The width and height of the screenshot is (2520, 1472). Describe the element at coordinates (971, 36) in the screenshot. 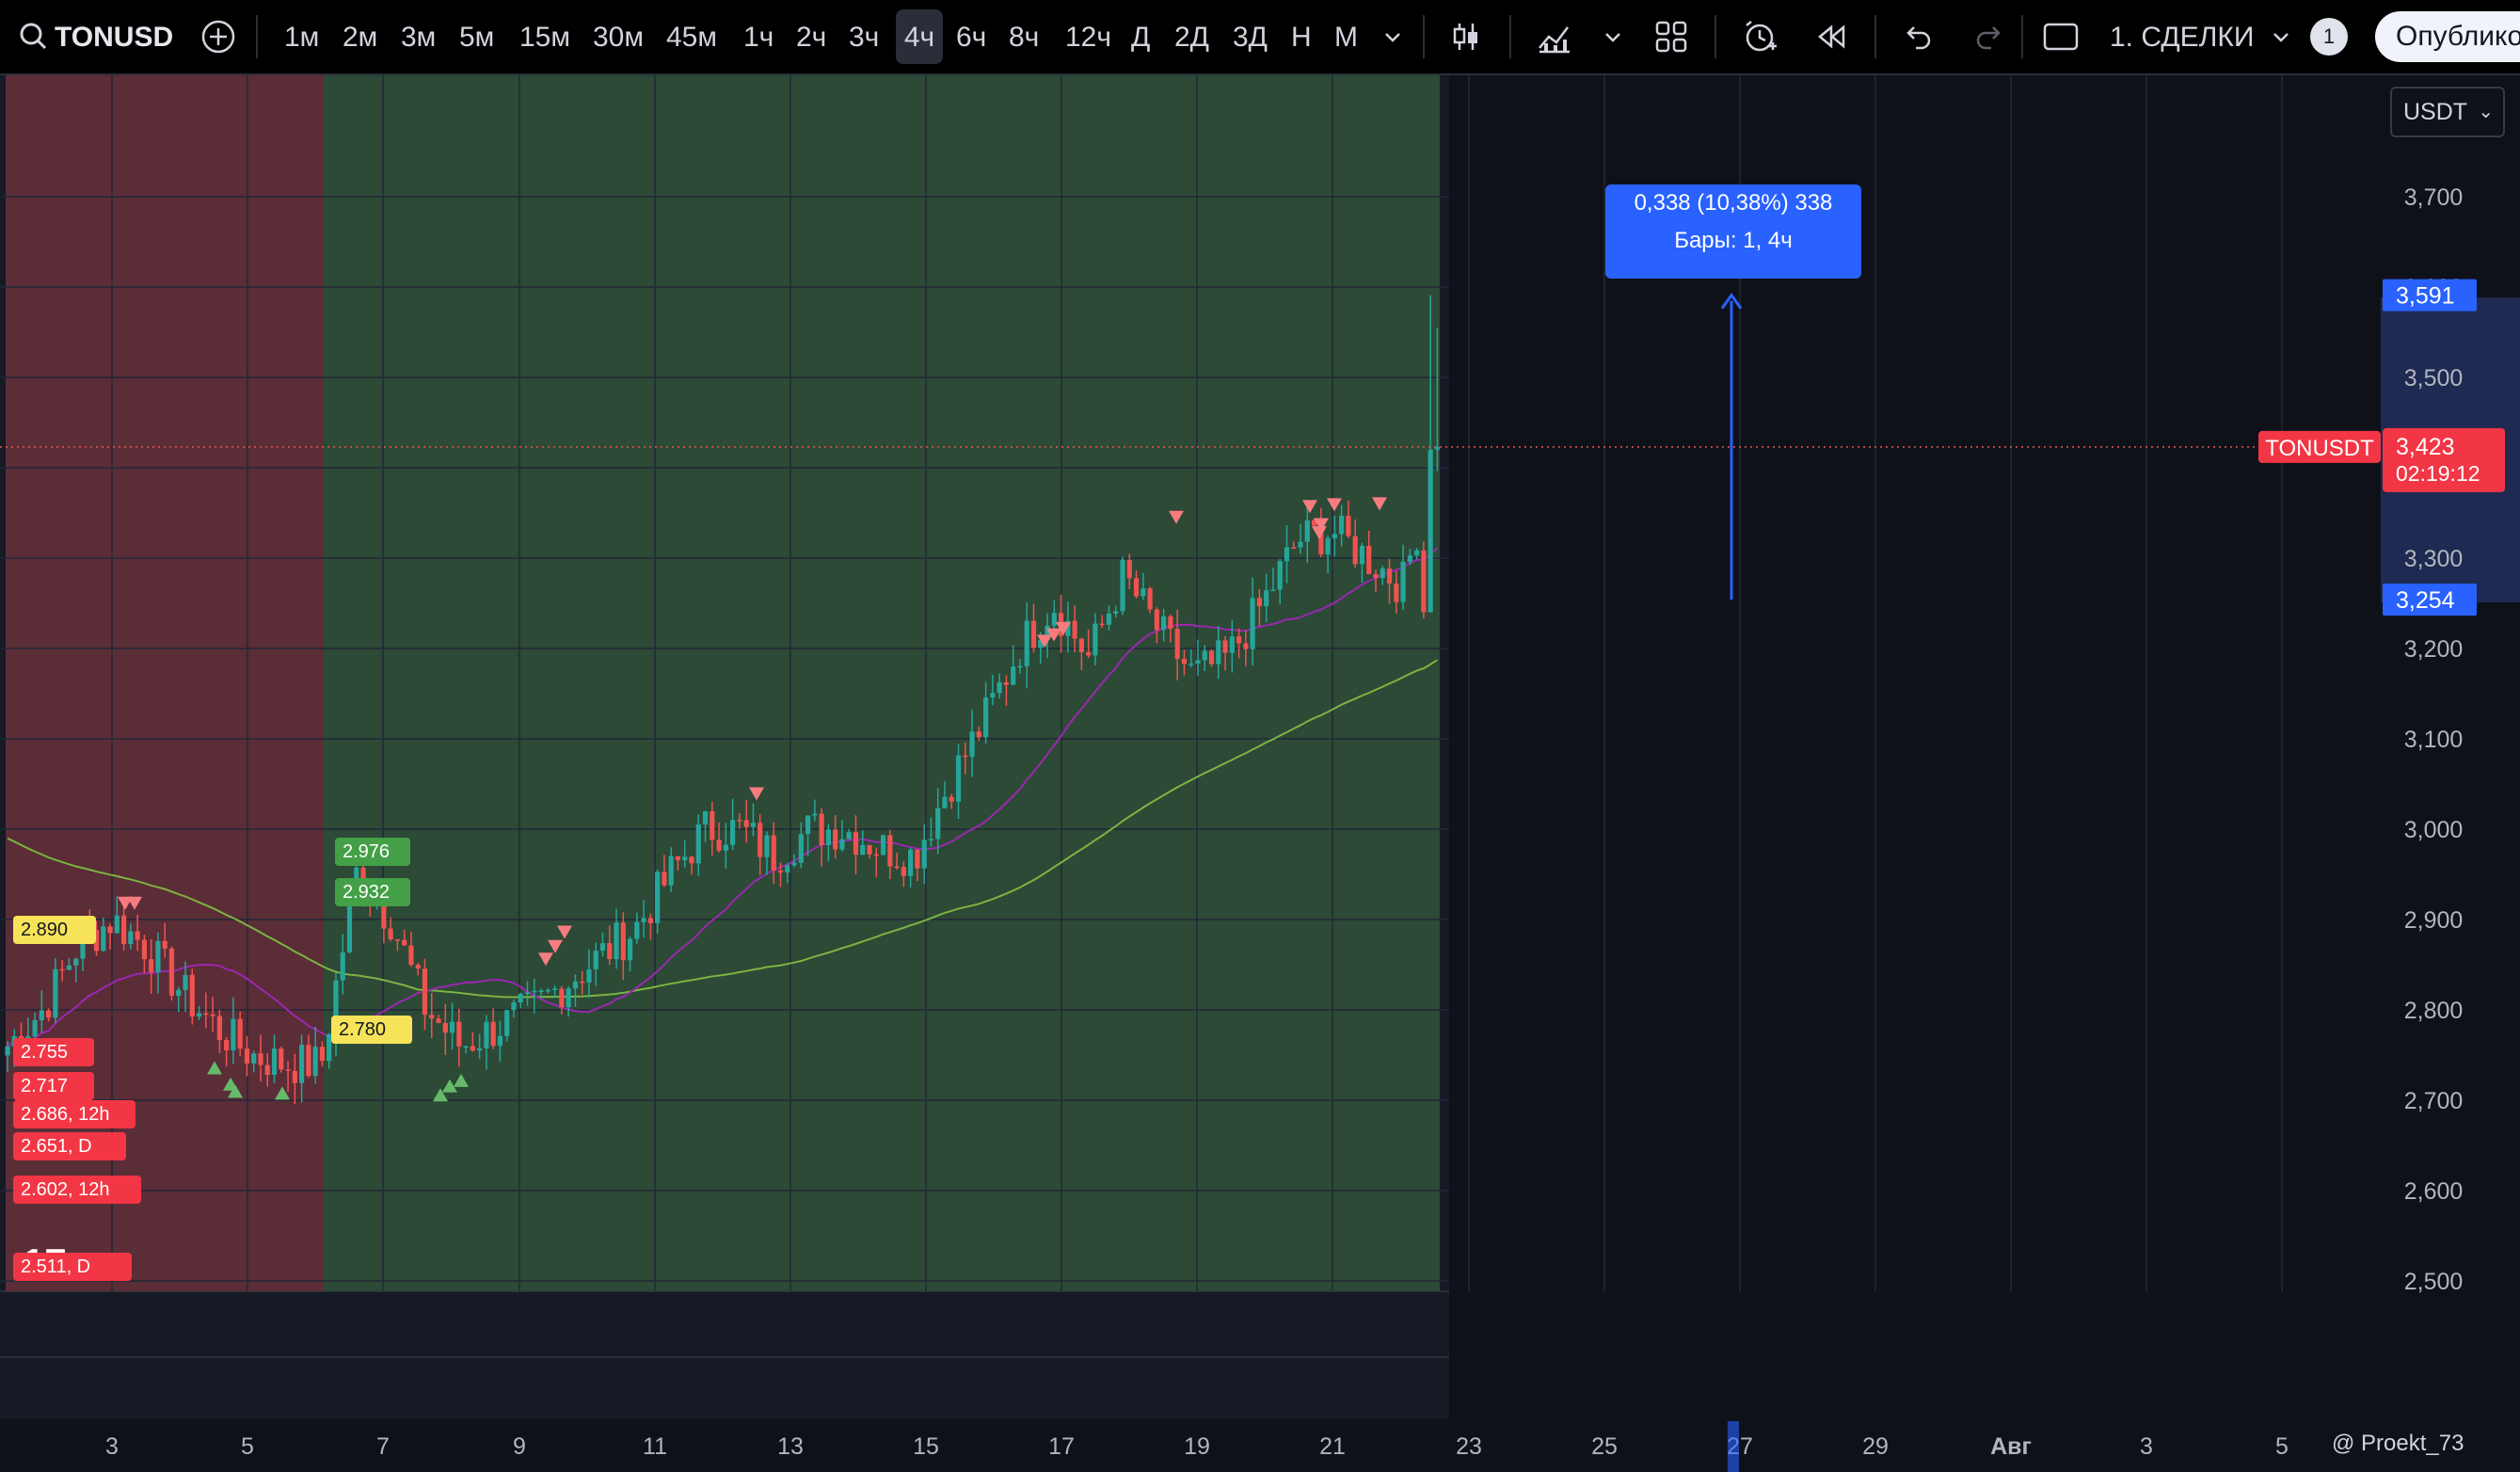

I see `interval-6h: 6ч` at that location.